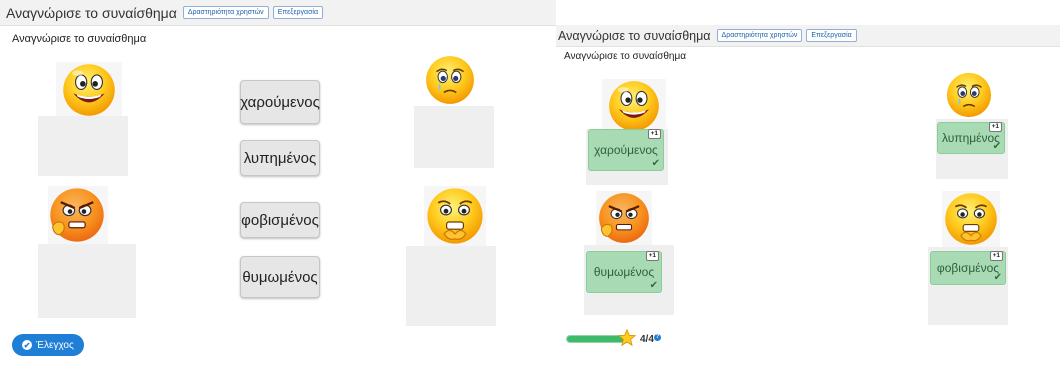 The width and height of the screenshot is (1060, 365). I want to click on placed-word-label: λυπημένος, so click(971, 138).